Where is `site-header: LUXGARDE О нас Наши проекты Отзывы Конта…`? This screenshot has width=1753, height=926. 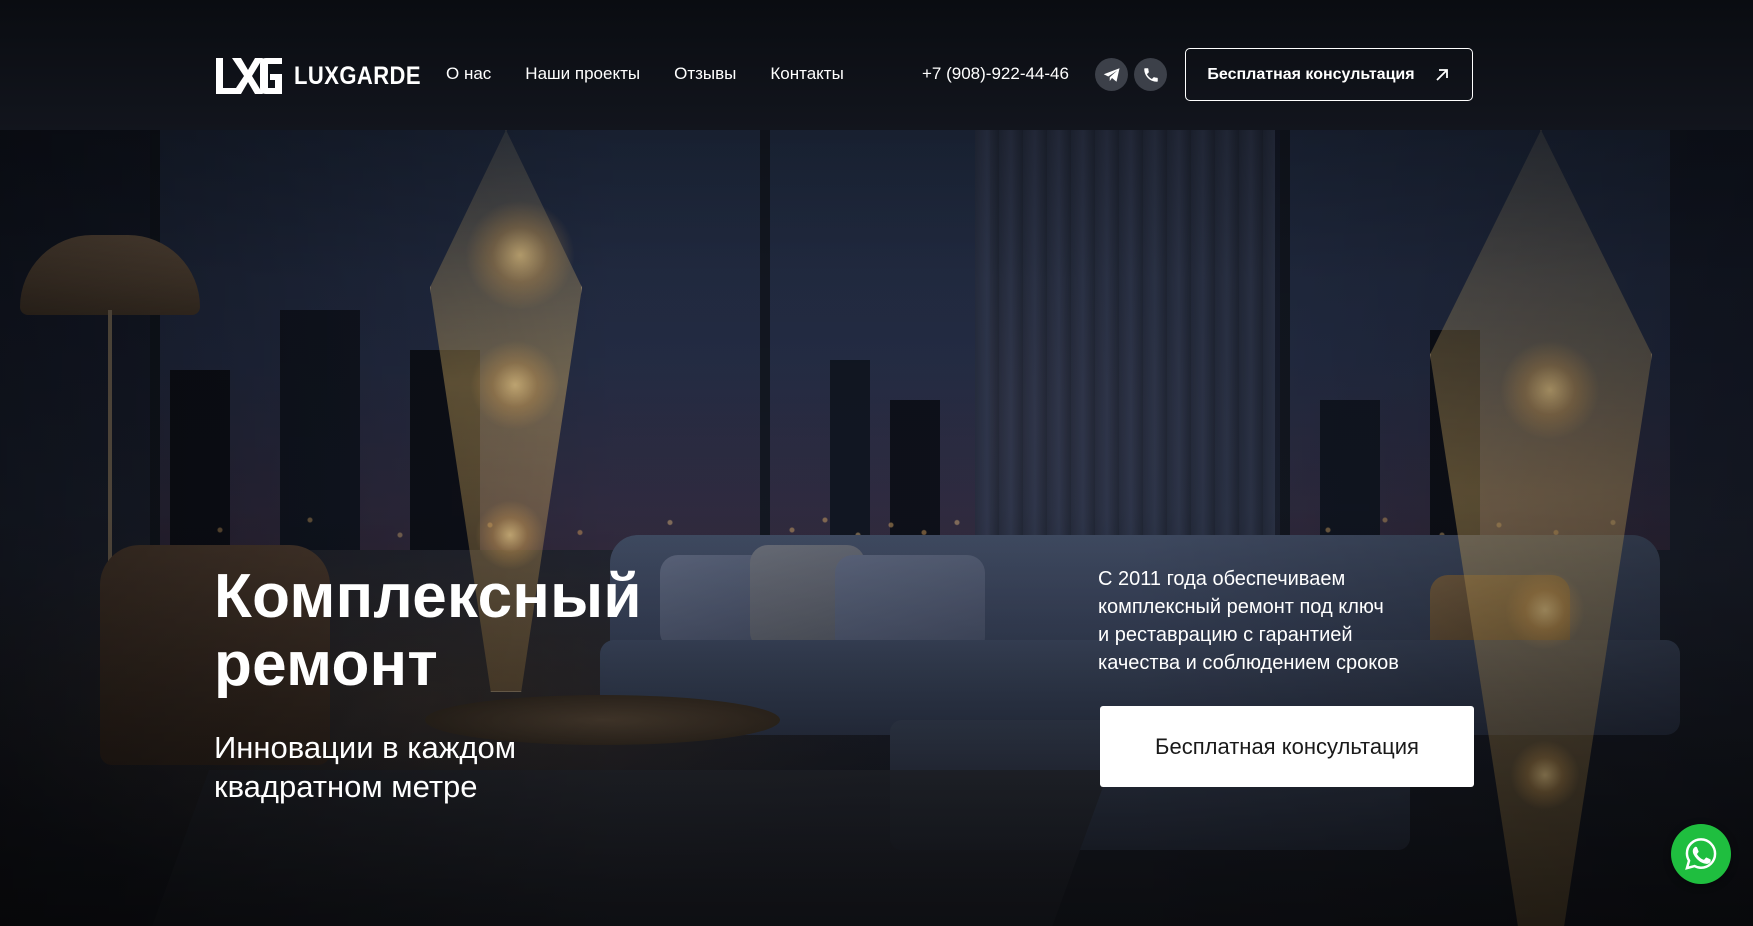
site-header: LUXGARDE О нас Наши проекты Отзывы Конта… is located at coordinates (876, 65).